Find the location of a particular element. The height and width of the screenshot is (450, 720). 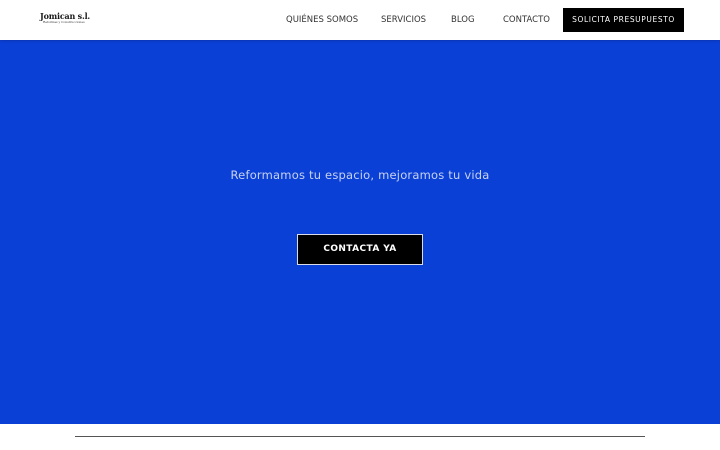

hero-tagline: Reformamos tu espacio, mejoramos tu vida is located at coordinates (360, 175).